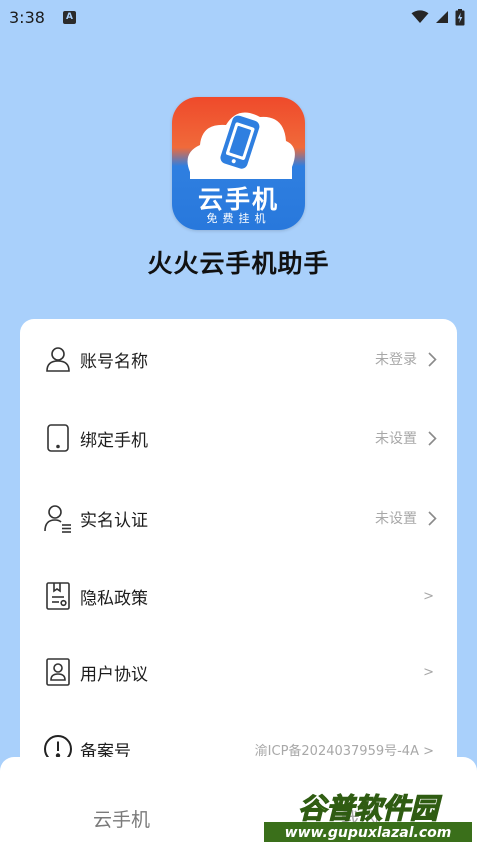 The width and height of the screenshot is (477, 848). I want to click on app-logo: 云手机 免费挂机, so click(238, 163).